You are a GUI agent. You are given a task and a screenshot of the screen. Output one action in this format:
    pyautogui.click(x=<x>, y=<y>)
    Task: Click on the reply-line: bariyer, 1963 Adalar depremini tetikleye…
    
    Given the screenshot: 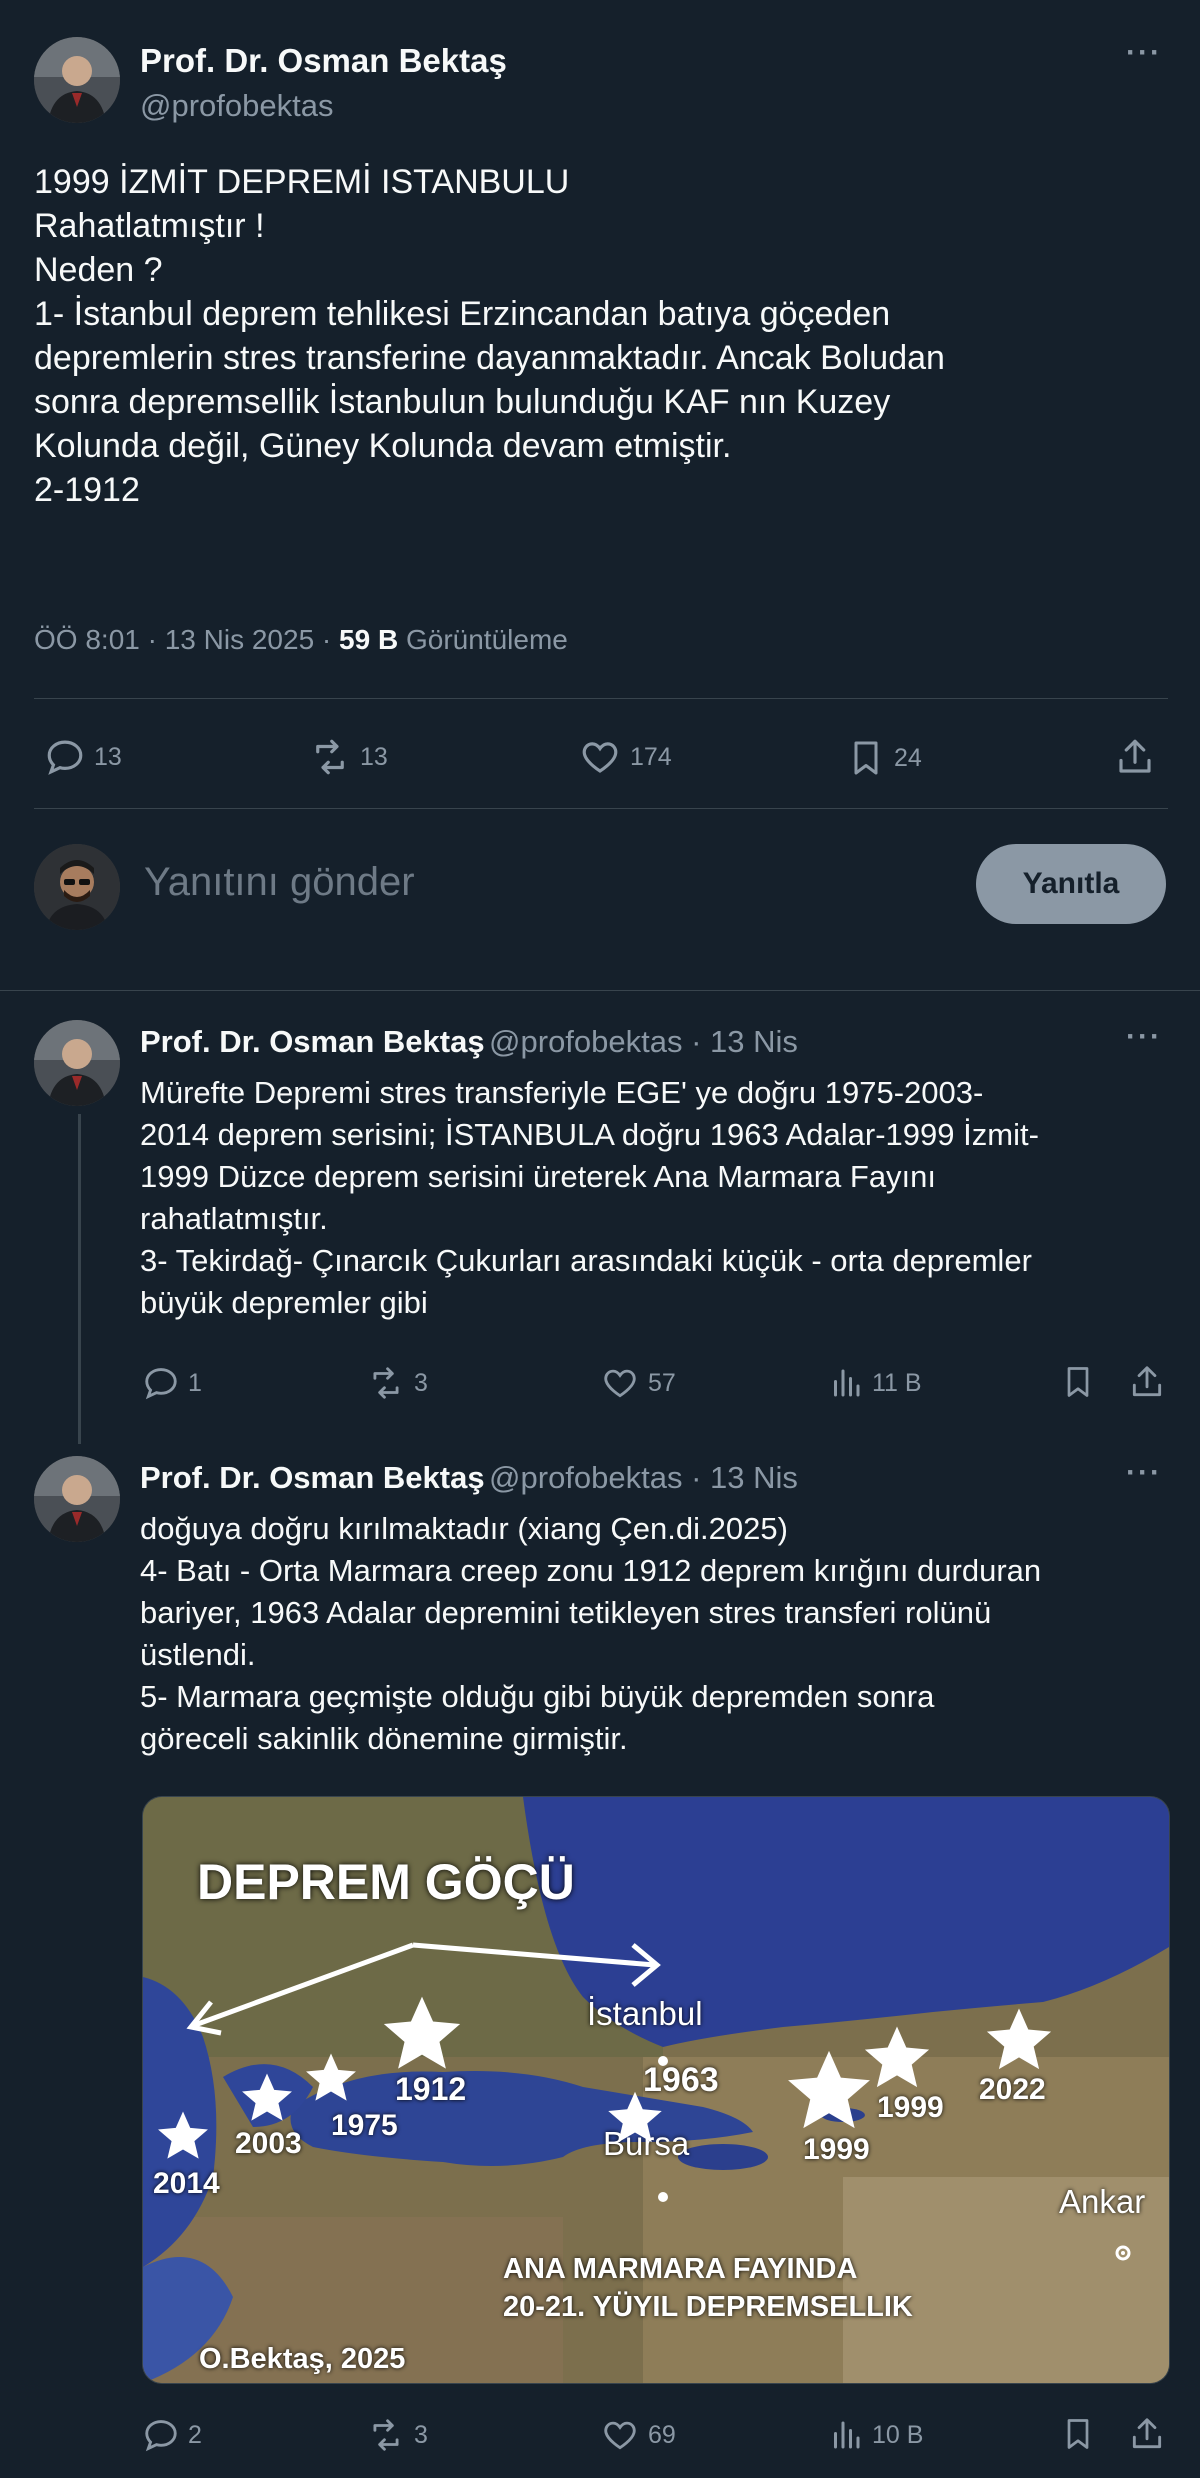 What is the action you would take?
    pyautogui.click(x=566, y=1612)
    